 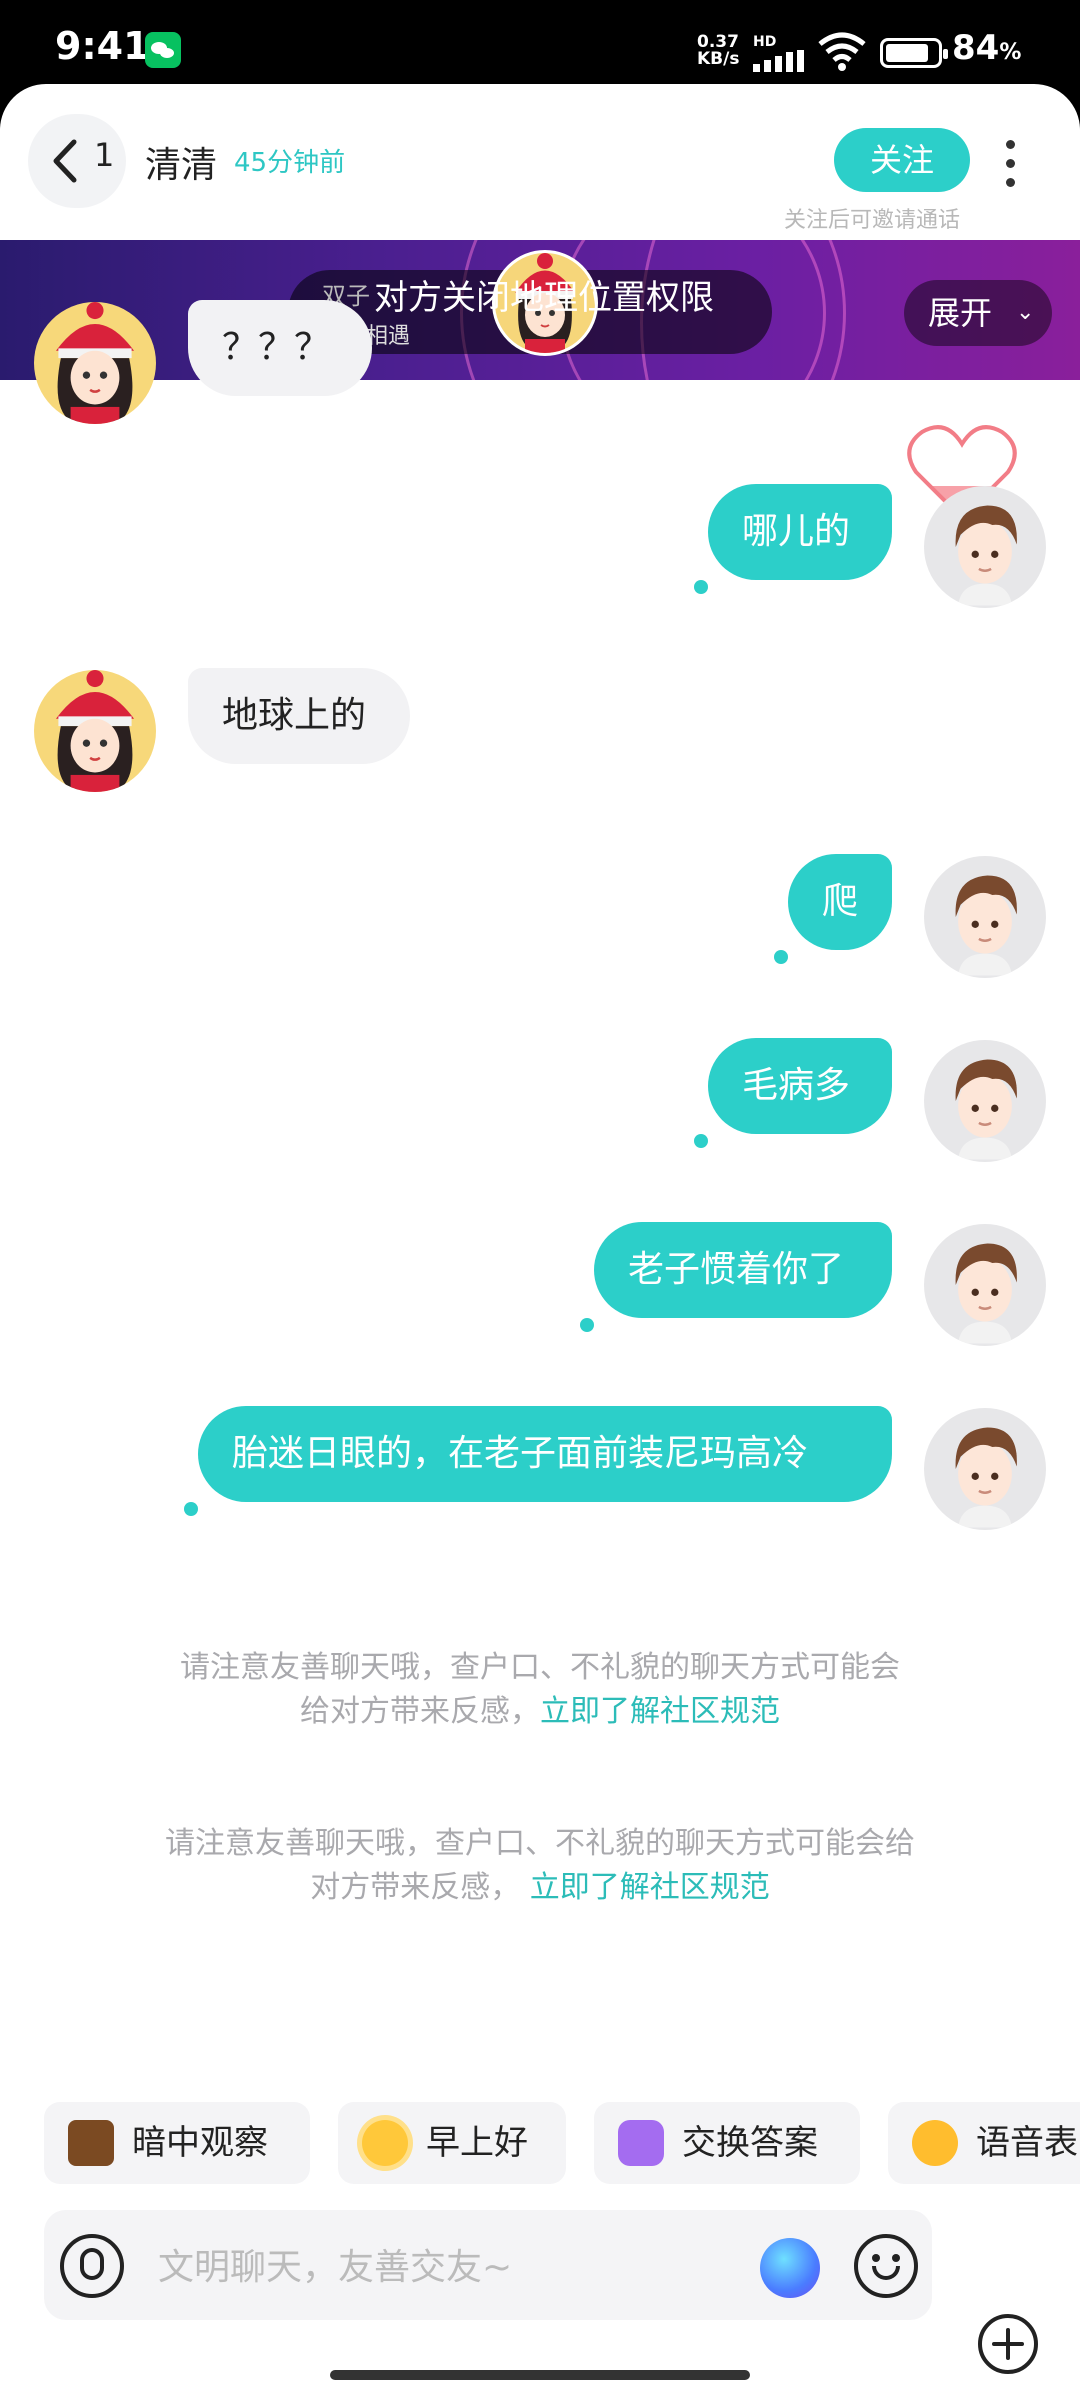 I want to click on plus-icon, so click(x=1008, y=2344).